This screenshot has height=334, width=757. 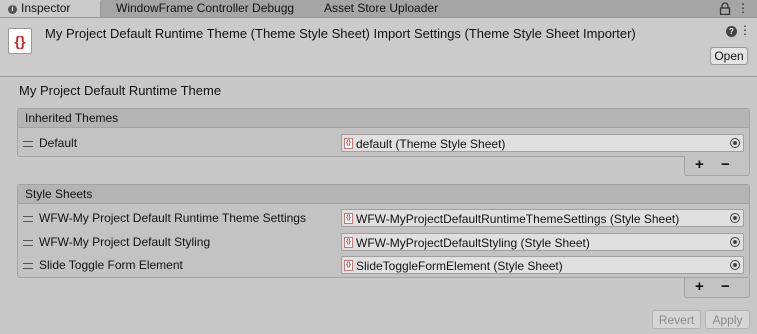 I want to click on inherited-themes-header: Inherited Themes, so click(x=383, y=118).